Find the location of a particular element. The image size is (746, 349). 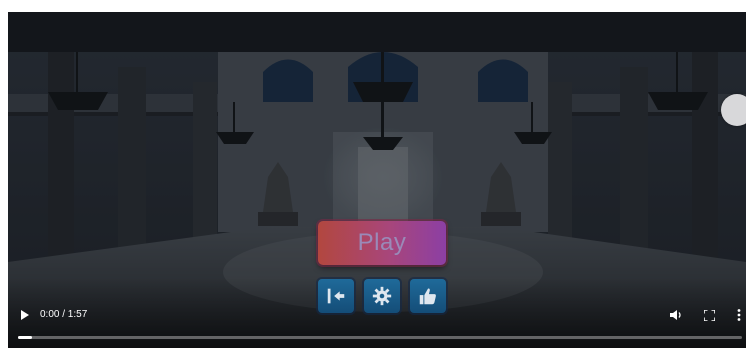

play-button is located at coordinates (25, 315).